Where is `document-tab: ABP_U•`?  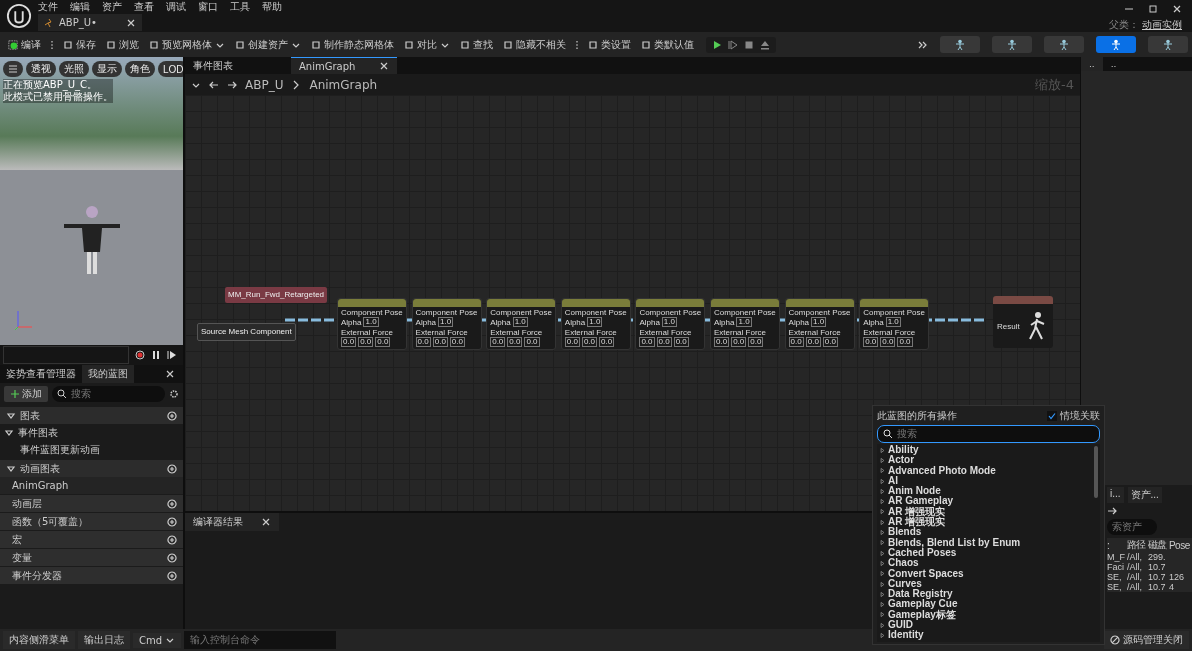
document-tab: ABP_U• is located at coordinates (90, 22).